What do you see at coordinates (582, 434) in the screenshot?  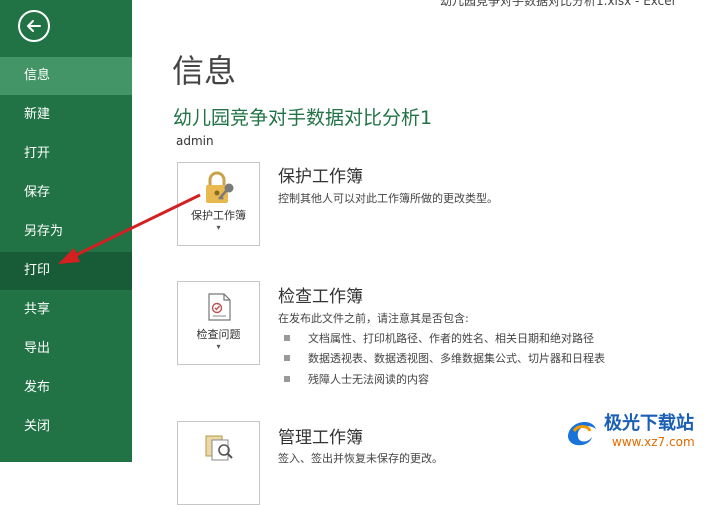 I see `swirl-logo-icon` at bounding box center [582, 434].